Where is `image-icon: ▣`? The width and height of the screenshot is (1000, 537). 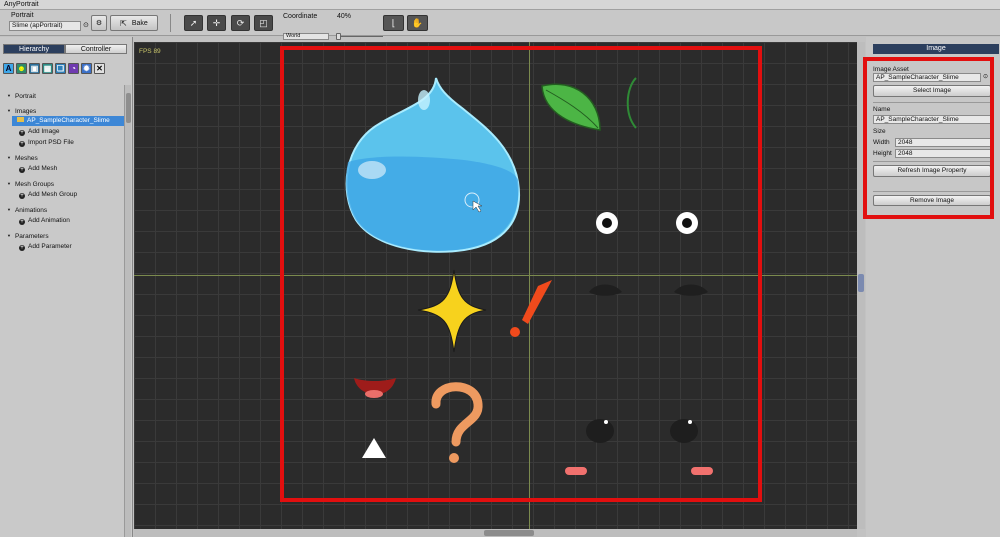 image-icon: ▣ is located at coordinates (34, 68).